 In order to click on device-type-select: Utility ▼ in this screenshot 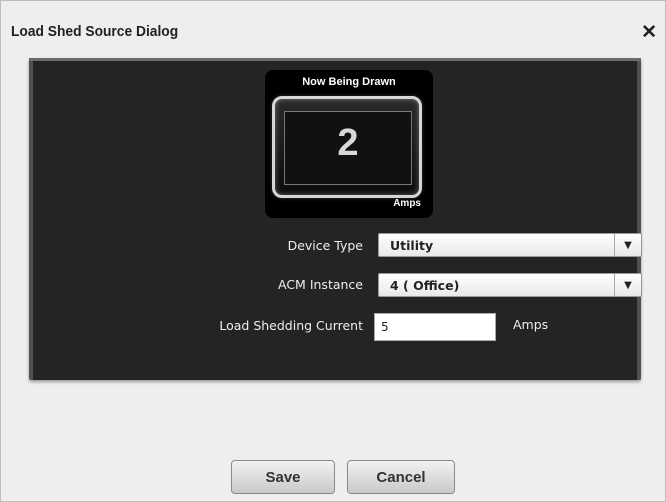, I will do `click(510, 245)`.